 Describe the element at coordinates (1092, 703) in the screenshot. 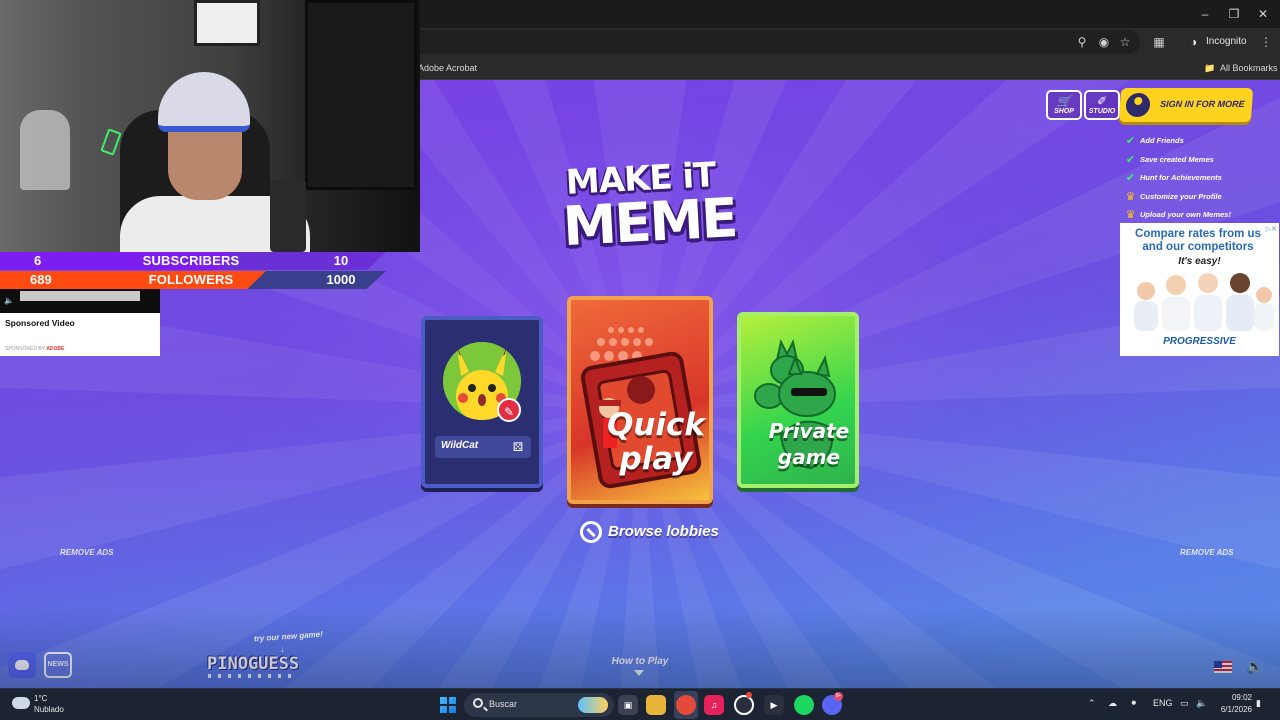

I see `tray-overflow-icon: ⌃` at that location.